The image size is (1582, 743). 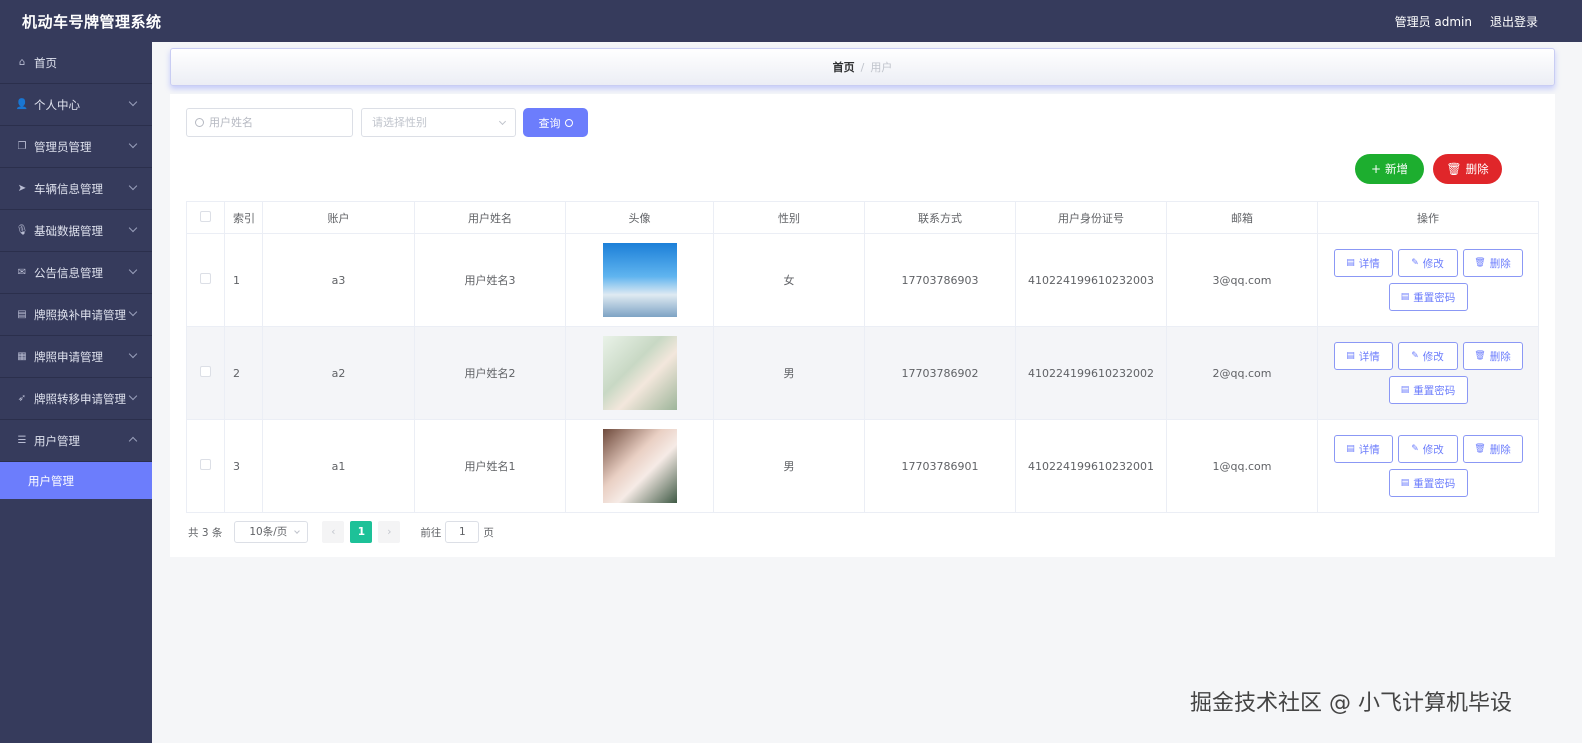 I want to click on sidebar-item: ✉ 公告信息管理, so click(x=76, y=273).